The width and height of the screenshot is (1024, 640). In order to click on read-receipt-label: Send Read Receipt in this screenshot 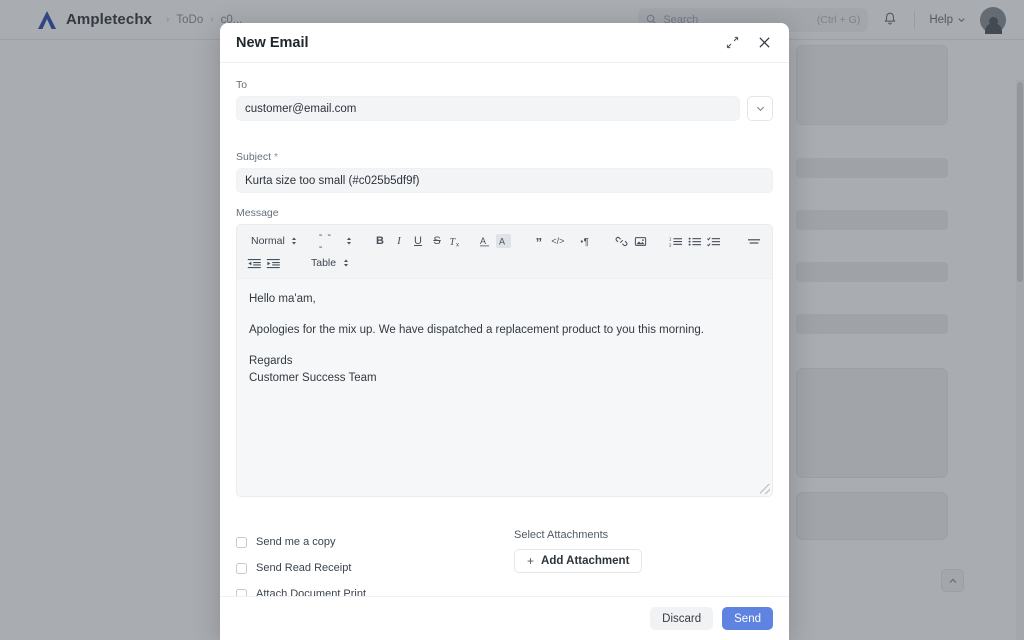, I will do `click(304, 568)`.